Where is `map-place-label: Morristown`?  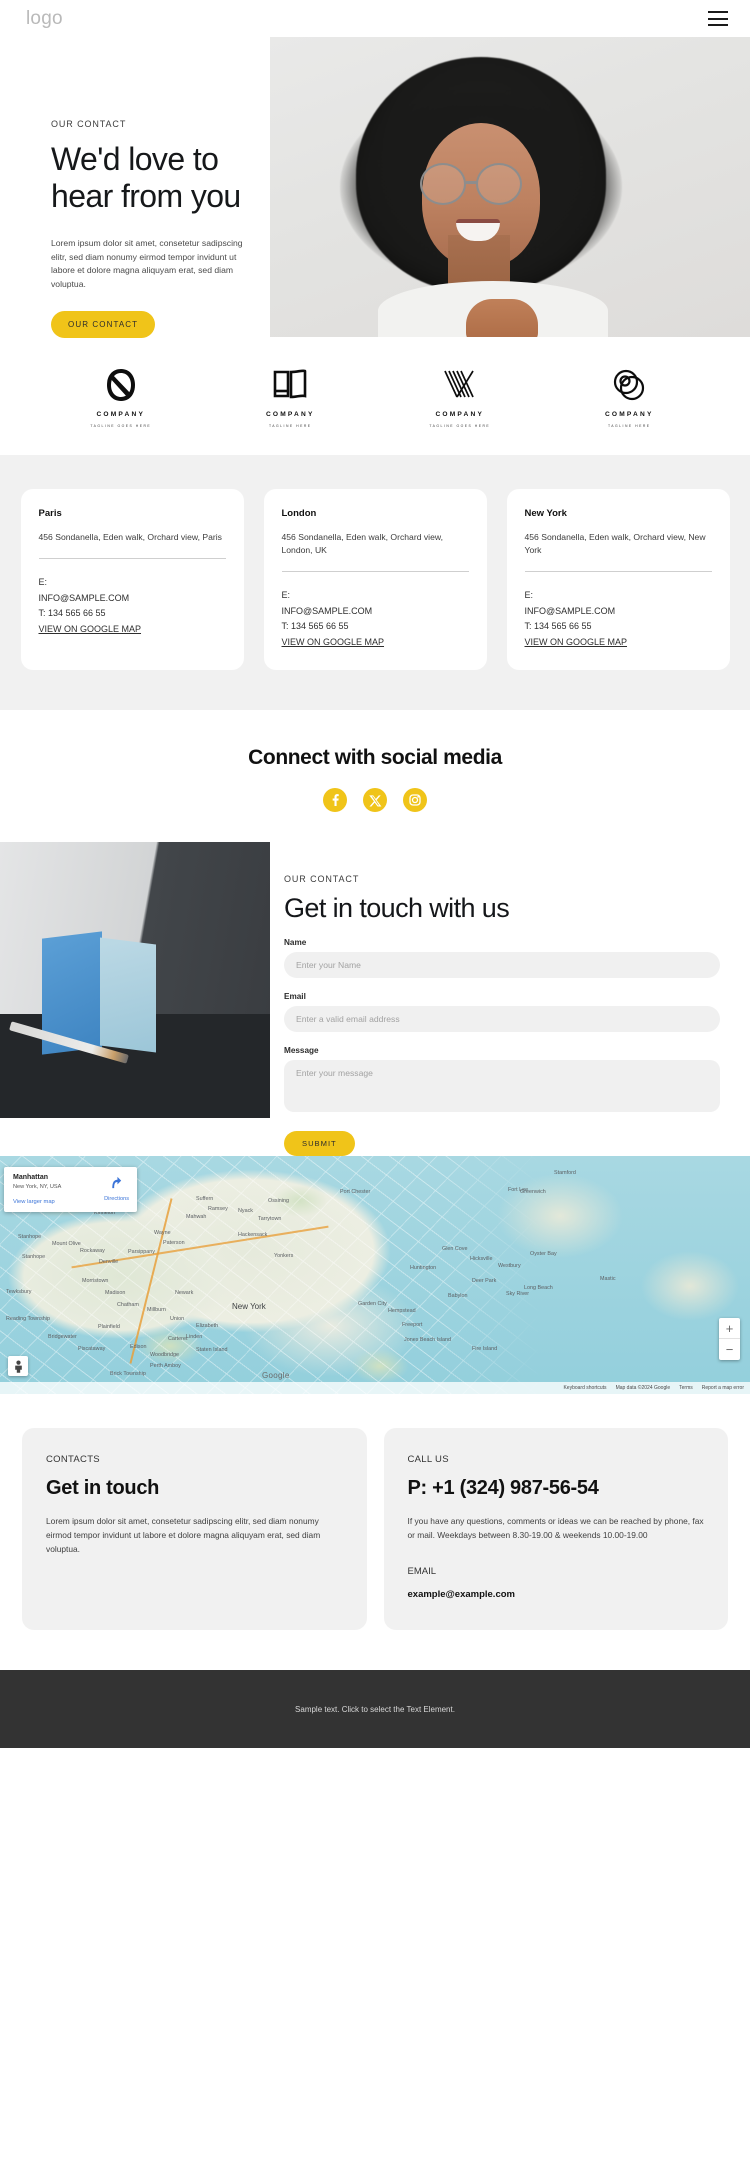
map-place-label: Morristown is located at coordinates (95, 1281).